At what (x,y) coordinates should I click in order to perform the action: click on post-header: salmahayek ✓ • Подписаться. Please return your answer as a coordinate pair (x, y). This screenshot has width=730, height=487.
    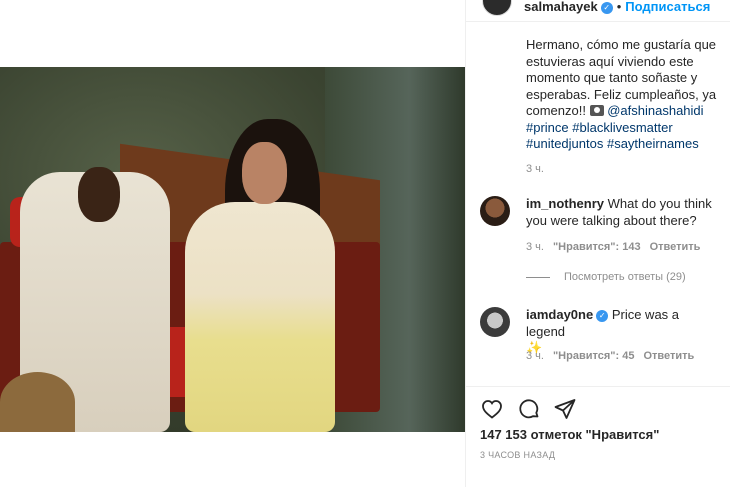
    Looking at the image, I should click on (598, 11).